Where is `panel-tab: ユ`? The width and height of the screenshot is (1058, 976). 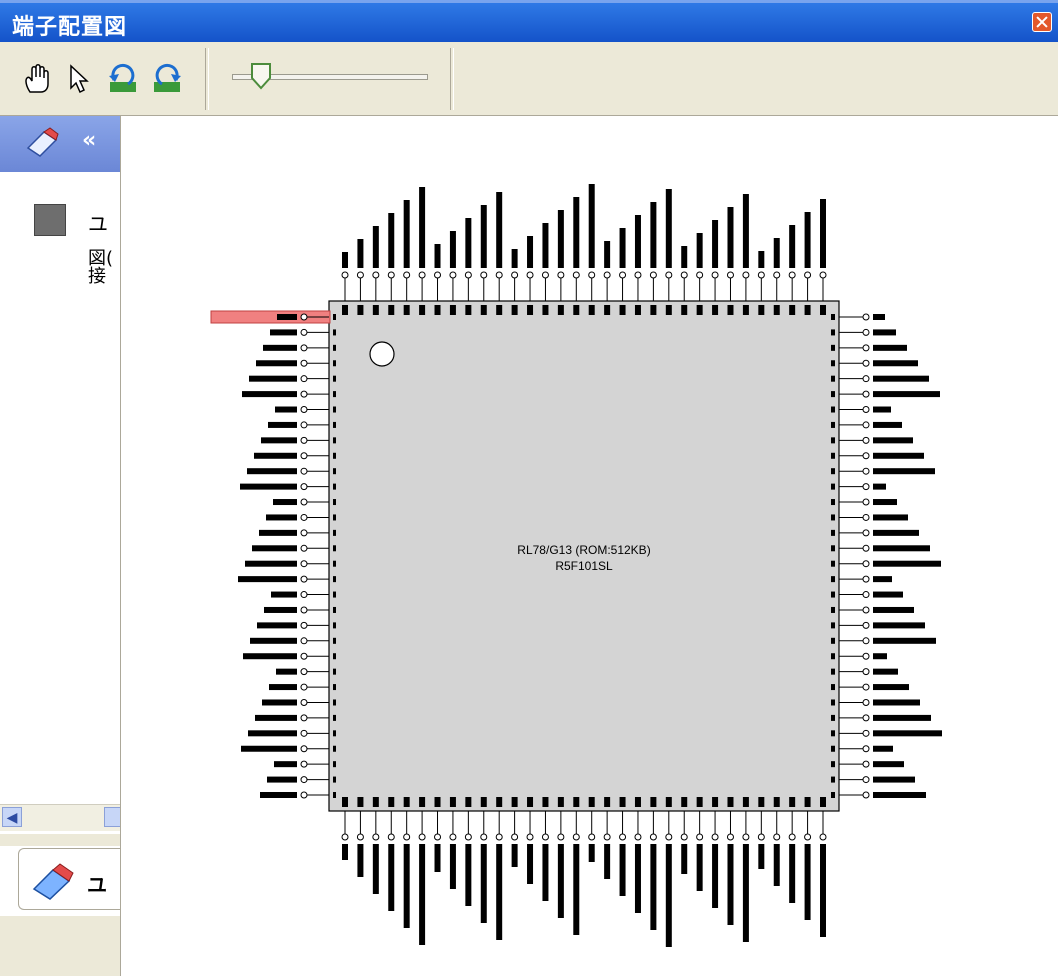 panel-tab: ユ is located at coordinates (69, 879).